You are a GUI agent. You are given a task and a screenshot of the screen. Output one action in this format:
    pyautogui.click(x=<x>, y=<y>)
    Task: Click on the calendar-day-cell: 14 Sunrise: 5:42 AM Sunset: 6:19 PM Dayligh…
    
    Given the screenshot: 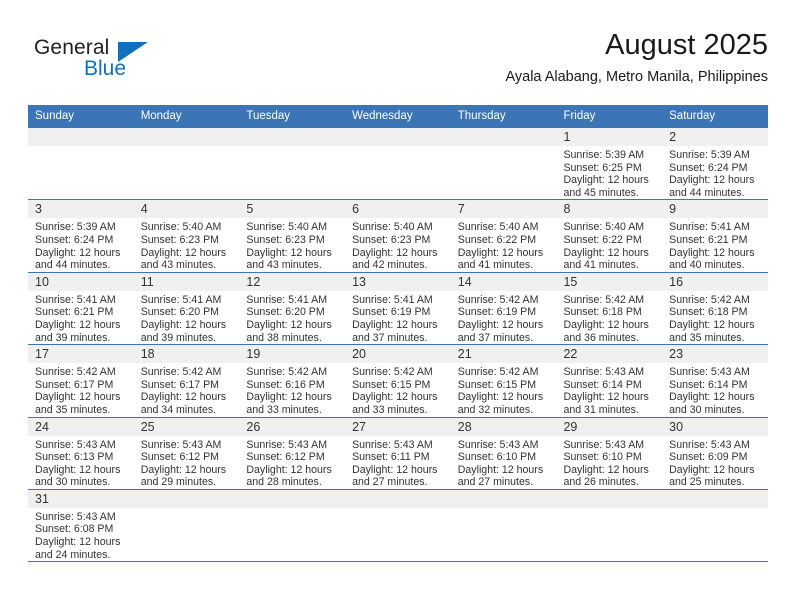 What is the action you would take?
    pyautogui.click(x=503, y=308)
    